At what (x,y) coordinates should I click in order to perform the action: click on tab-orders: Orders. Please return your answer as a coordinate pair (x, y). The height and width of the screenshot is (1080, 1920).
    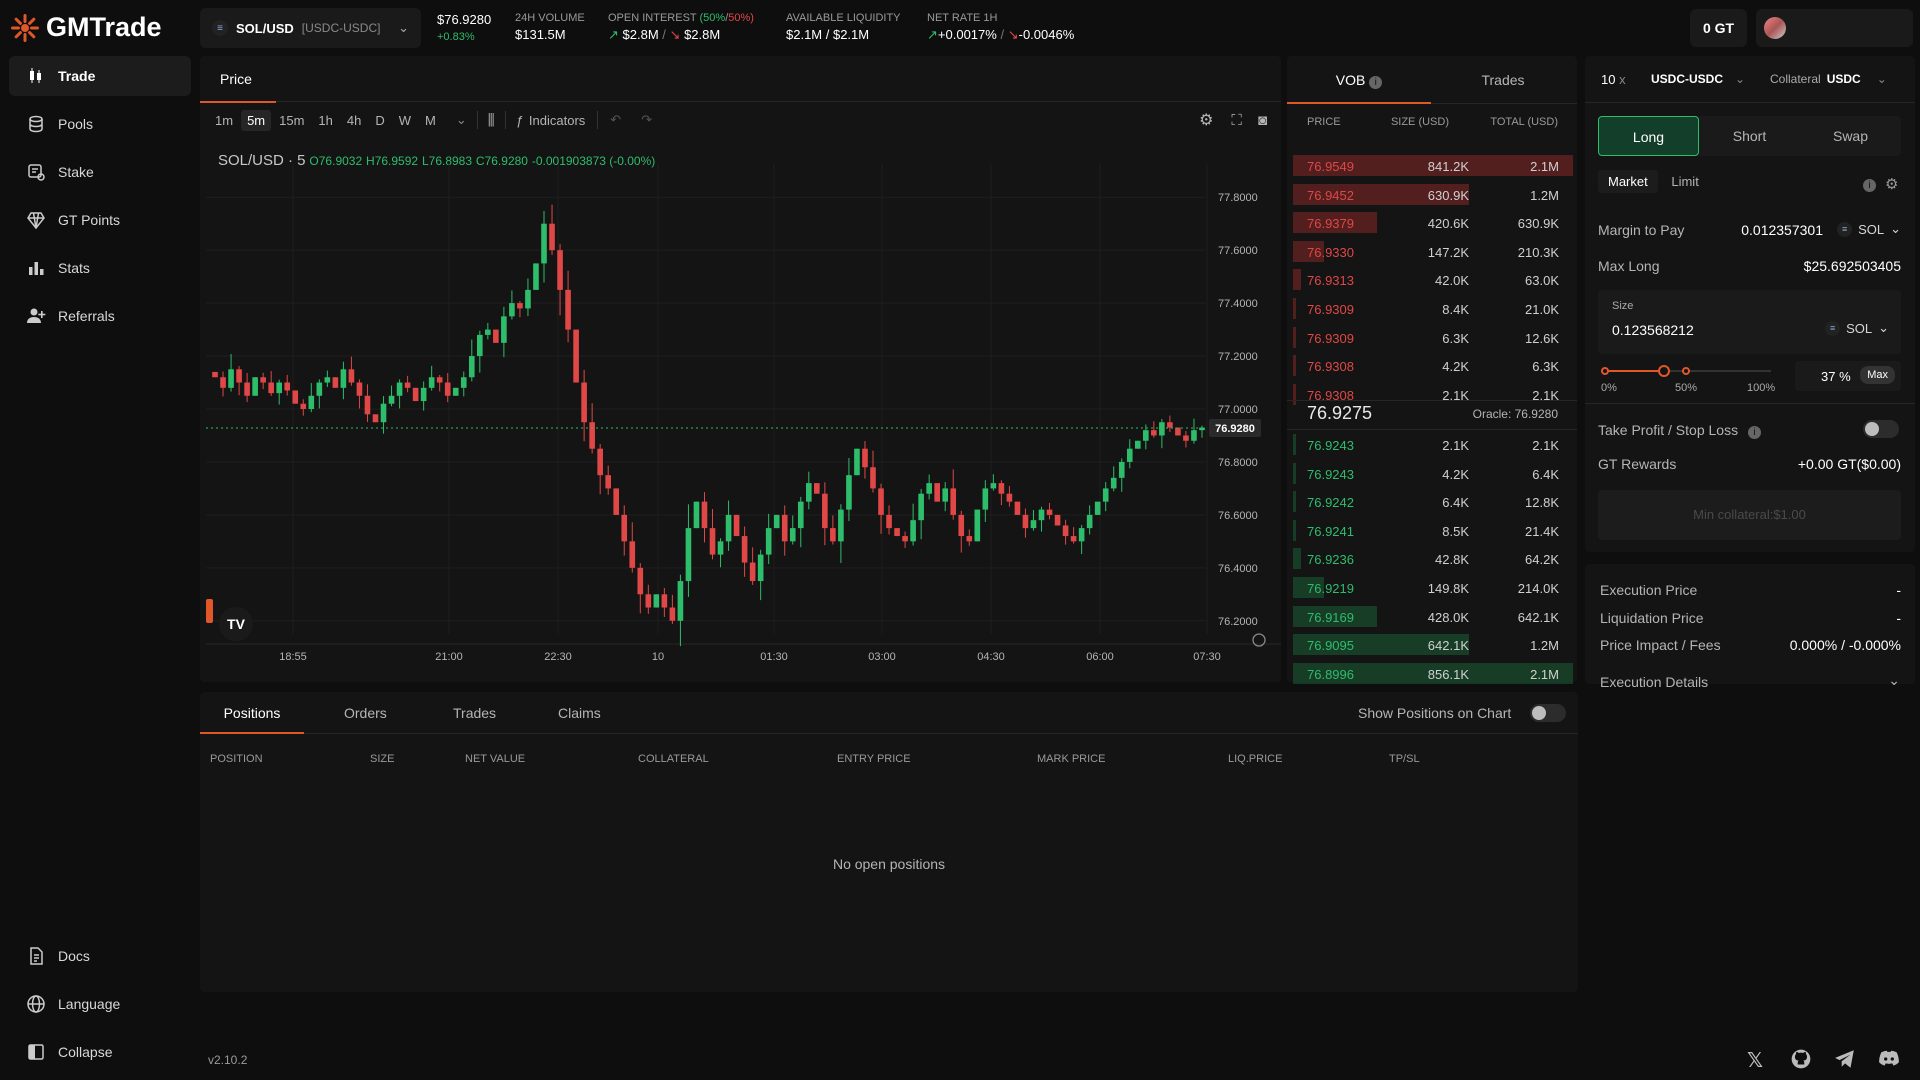
    Looking at the image, I should click on (365, 713).